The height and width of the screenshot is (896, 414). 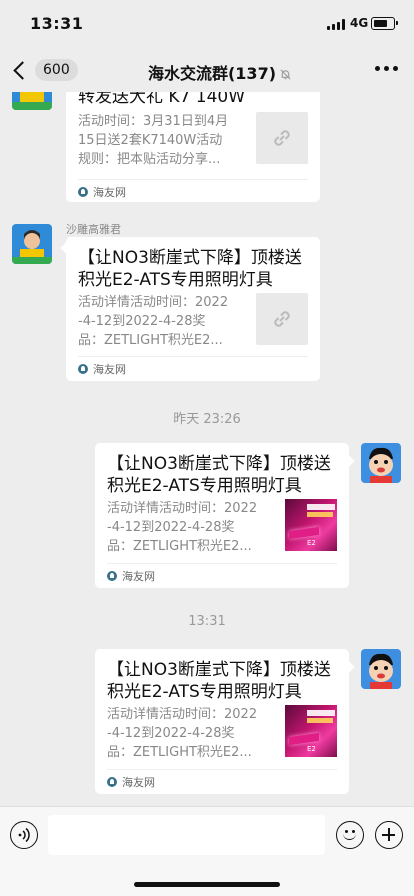 What do you see at coordinates (207, 621) in the screenshot?
I see `timestamp: 13:31` at bounding box center [207, 621].